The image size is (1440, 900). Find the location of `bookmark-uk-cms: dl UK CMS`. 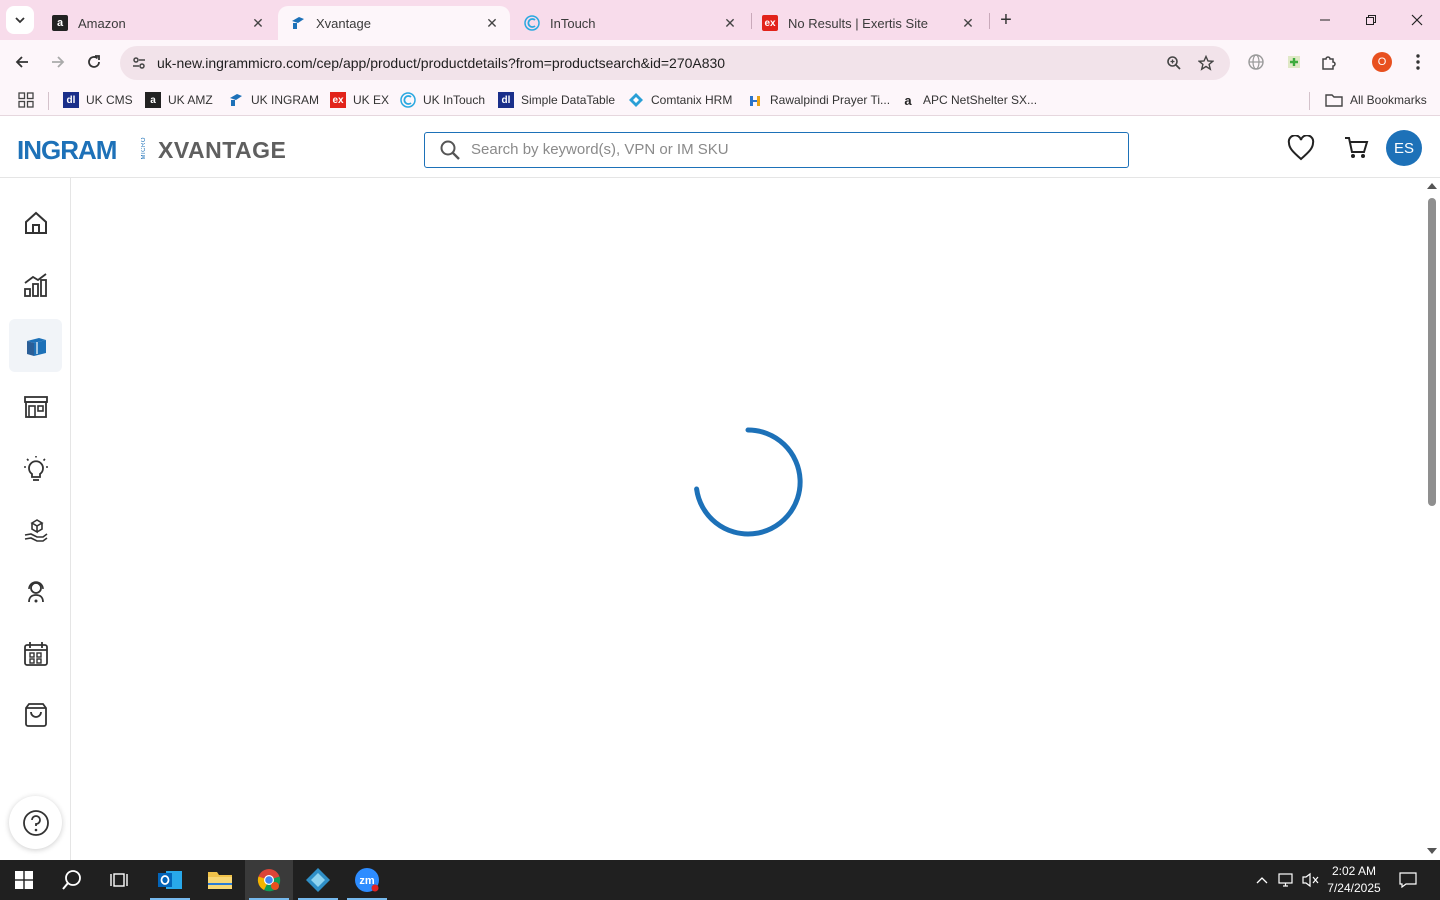

bookmark-uk-cms: dl UK CMS is located at coordinates (98, 100).